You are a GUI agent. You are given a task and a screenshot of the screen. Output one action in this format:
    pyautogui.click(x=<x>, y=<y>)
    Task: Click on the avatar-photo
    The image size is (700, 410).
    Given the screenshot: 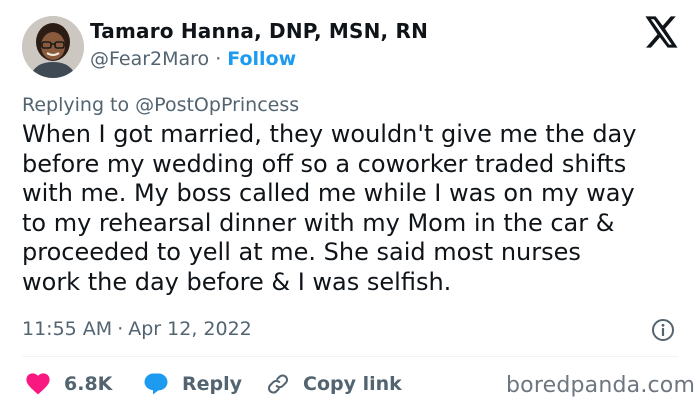 What is the action you would take?
    pyautogui.click(x=53, y=47)
    